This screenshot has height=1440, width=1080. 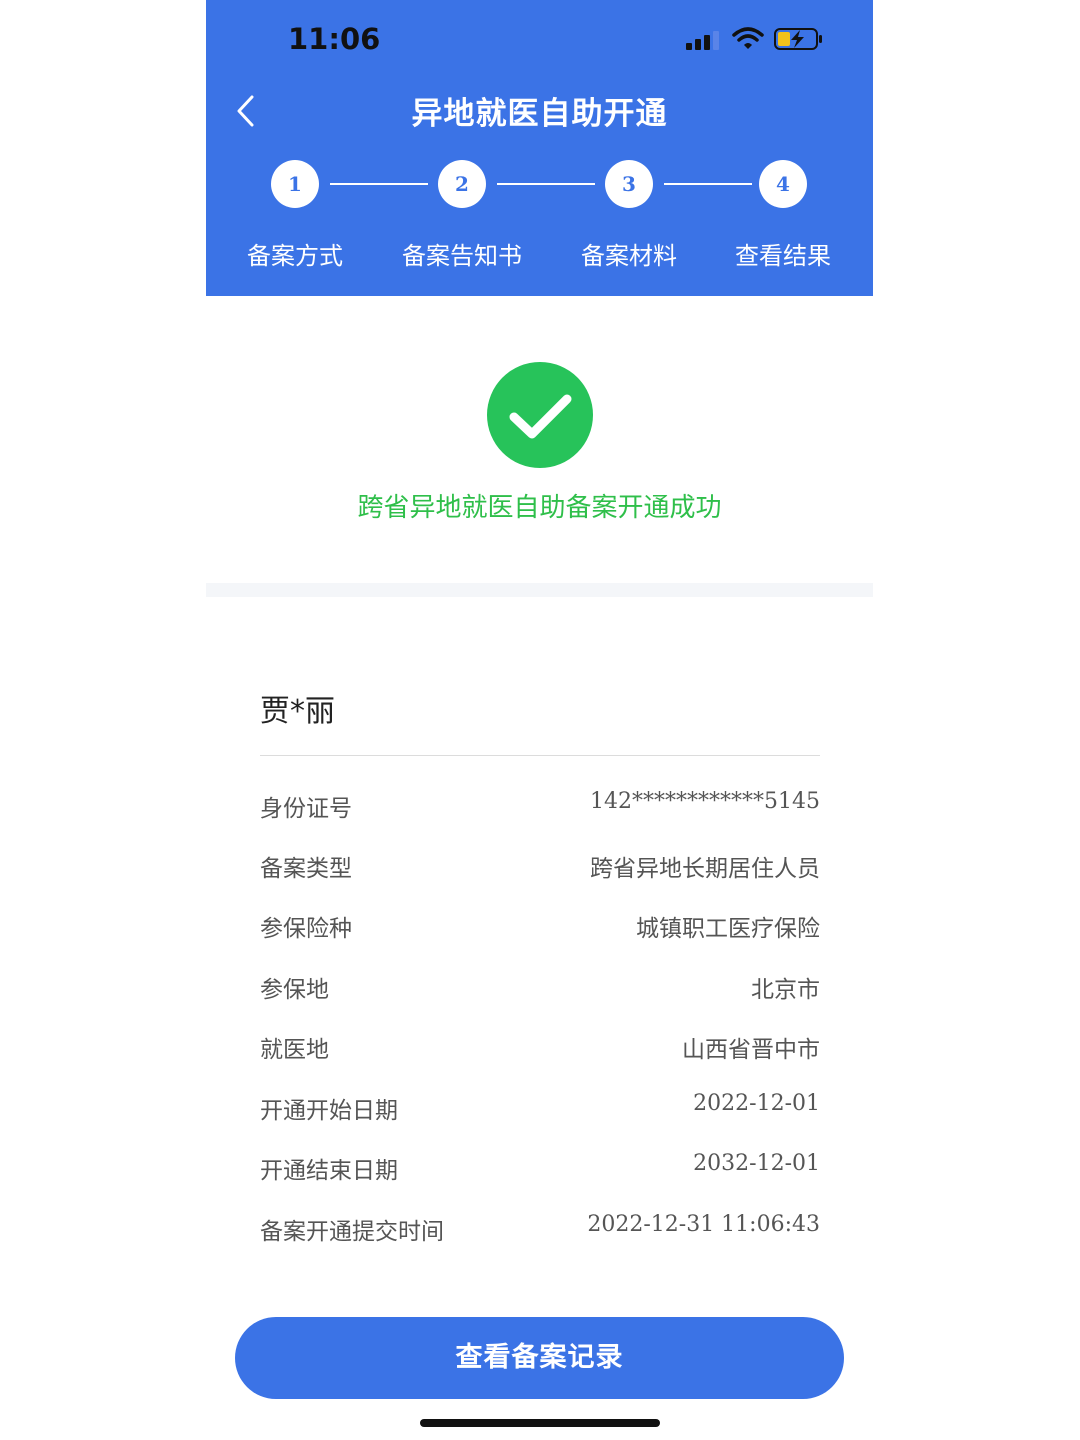 What do you see at coordinates (540, 755) in the screenshot?
I see `name-divider` at bounding box center [540, 755].